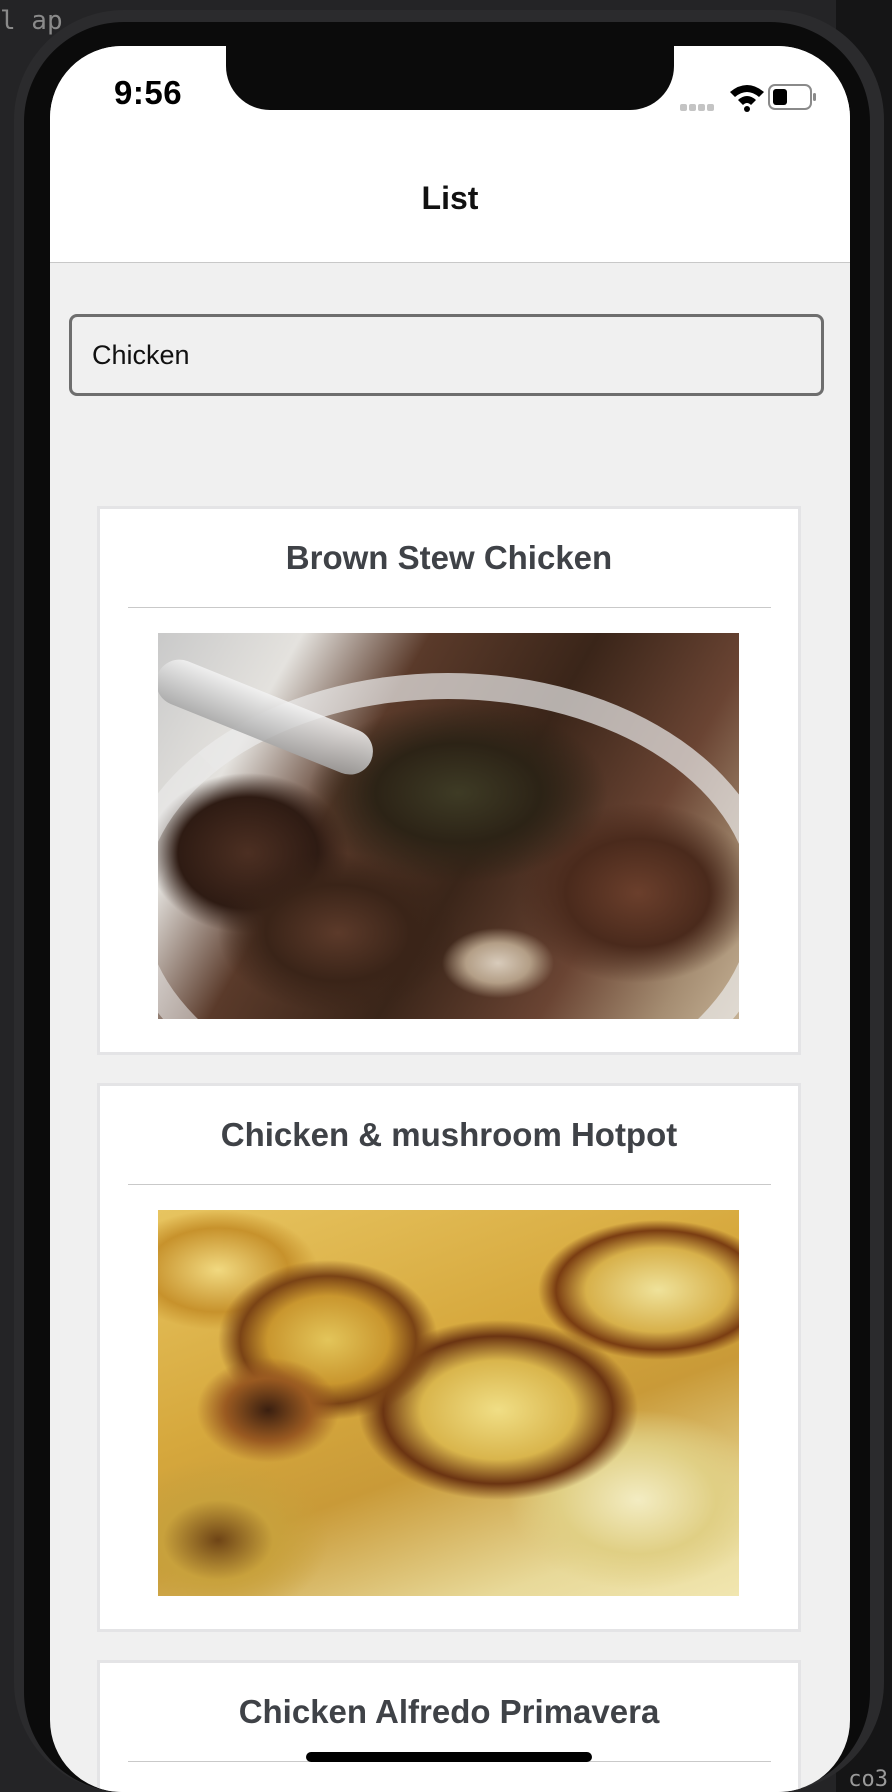 Image resolution: width=892 pixels, height=1792 pixels. Describe the element at coordinates (141, 354) in the screenshot. I see `search-input-value: Chicken` at that location.